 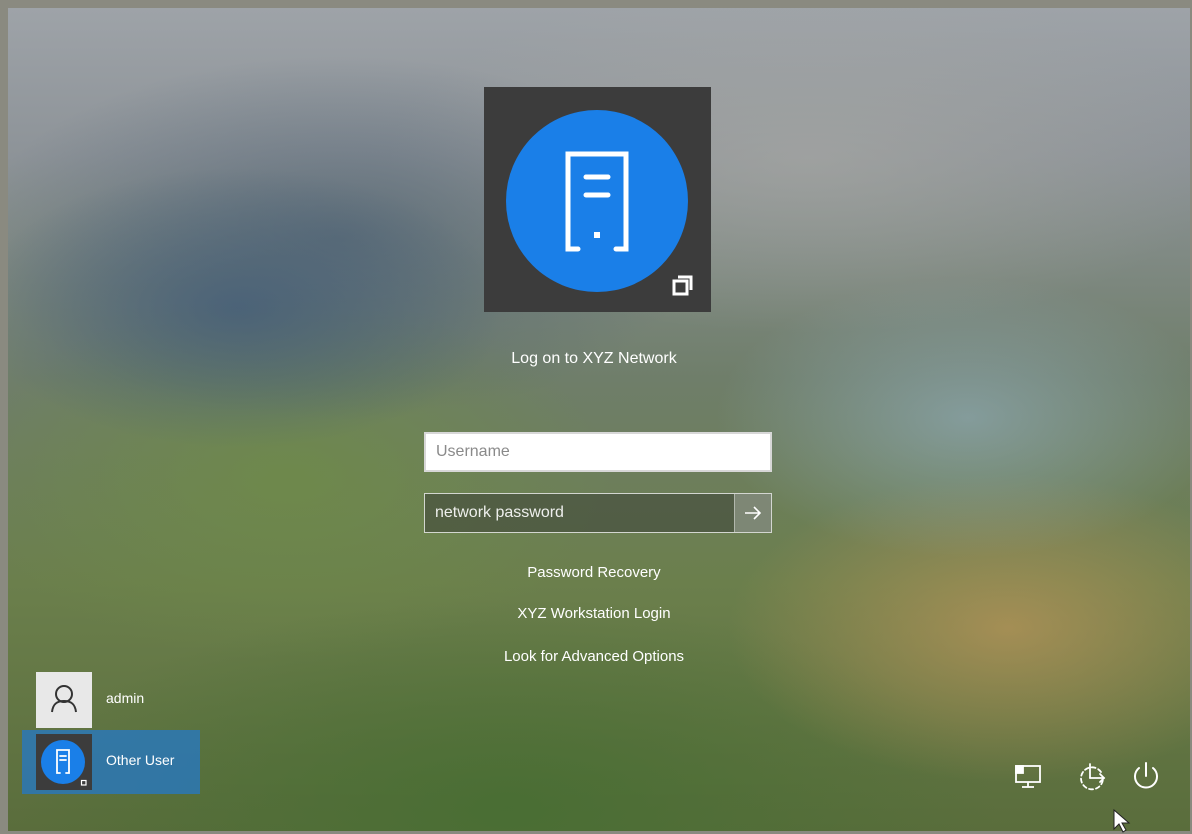 I want to click on username-input, so click(x=598, y=452).